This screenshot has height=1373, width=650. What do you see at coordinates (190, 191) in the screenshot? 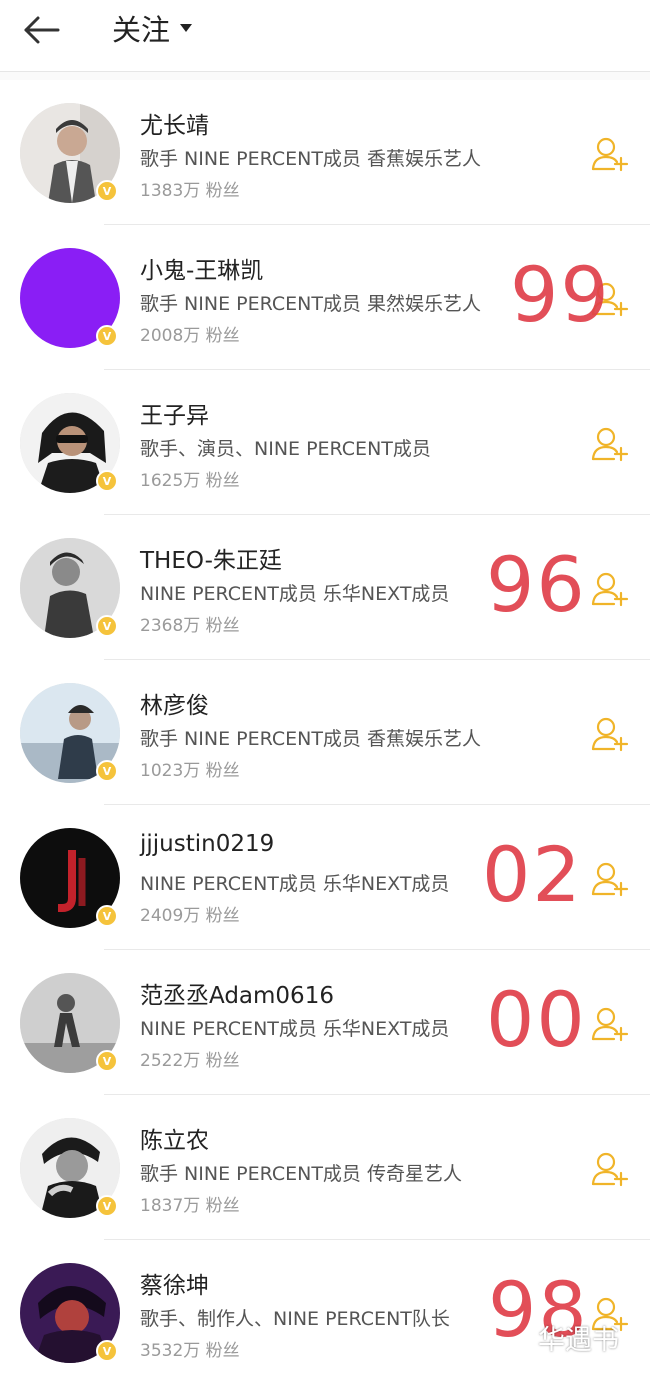
I see `fan-count: 1383万 粉丝` at bounding box center [190, 191].